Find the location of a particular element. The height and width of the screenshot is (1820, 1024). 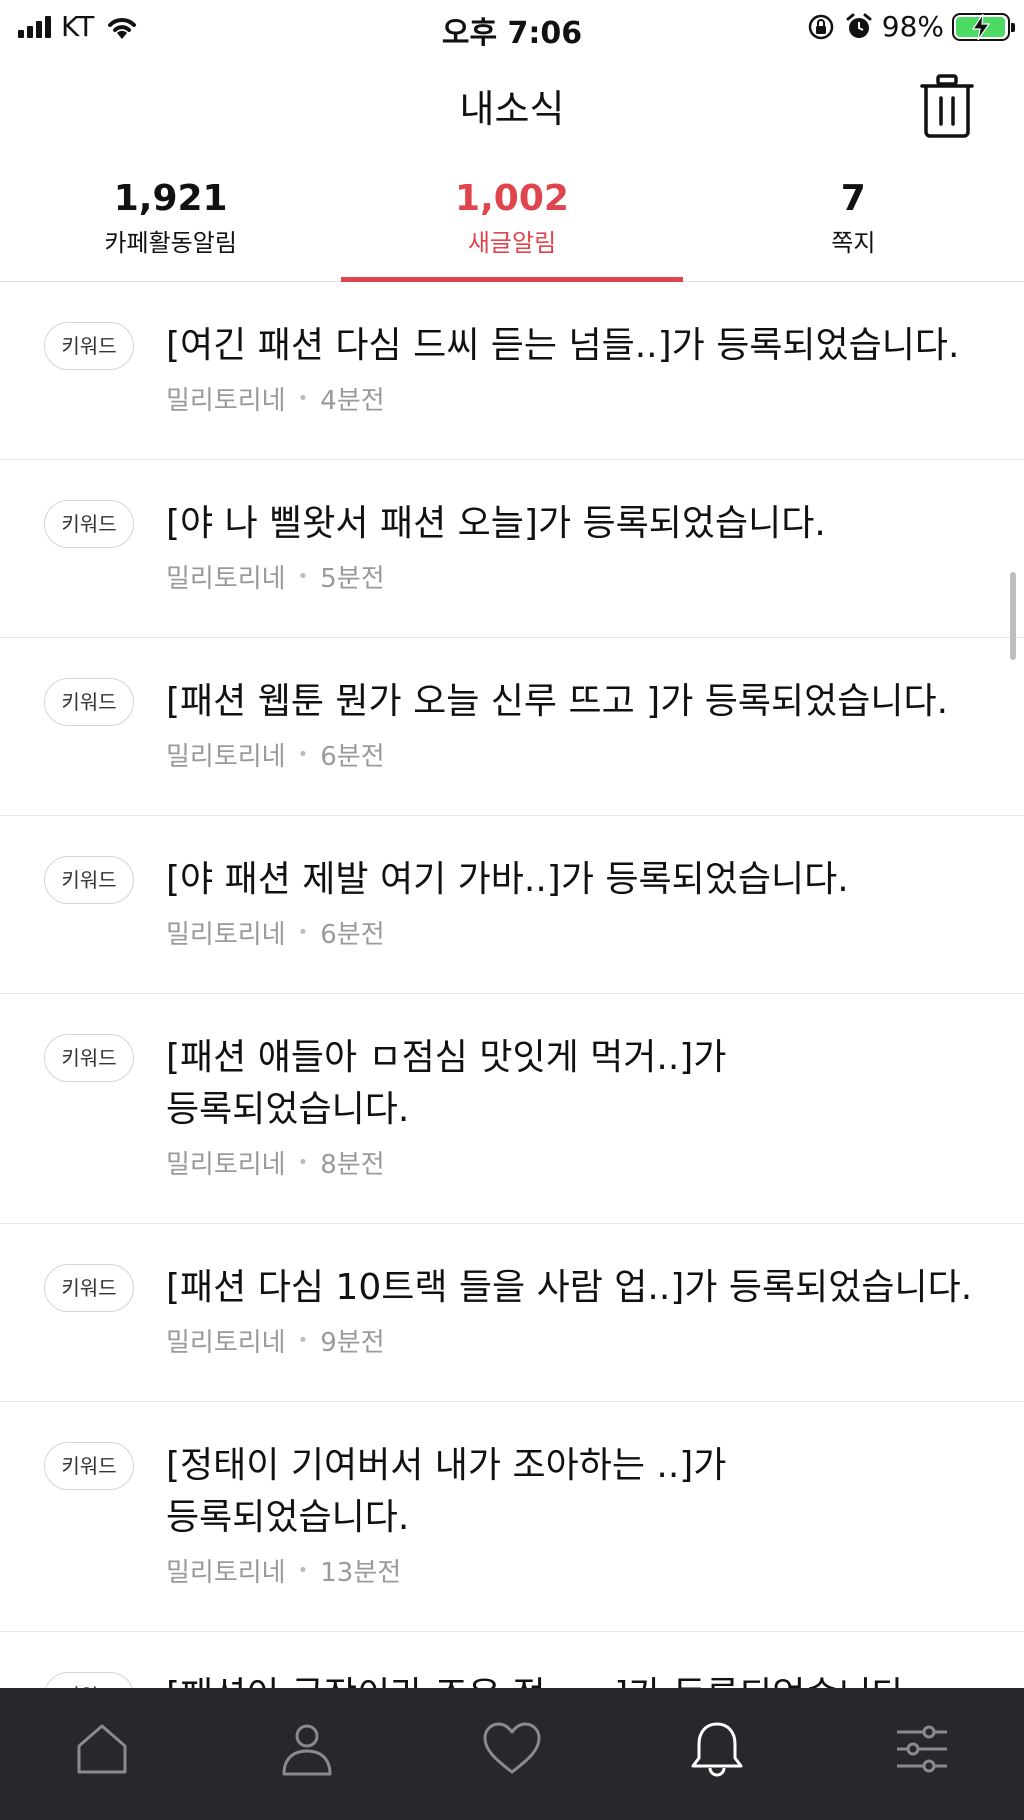

notification-meta: 밀리토리네 • 8분전 is located at coordinates (275, 1162).